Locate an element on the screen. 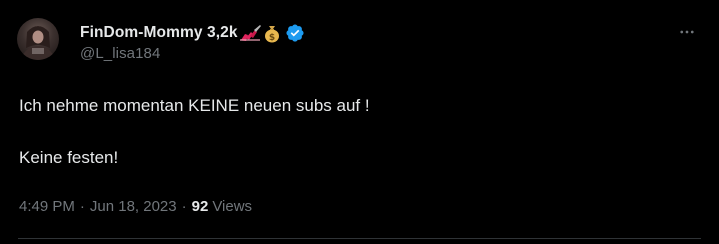  tweet-date: Jun 18, 2023 is located at coordinates (133, 206).